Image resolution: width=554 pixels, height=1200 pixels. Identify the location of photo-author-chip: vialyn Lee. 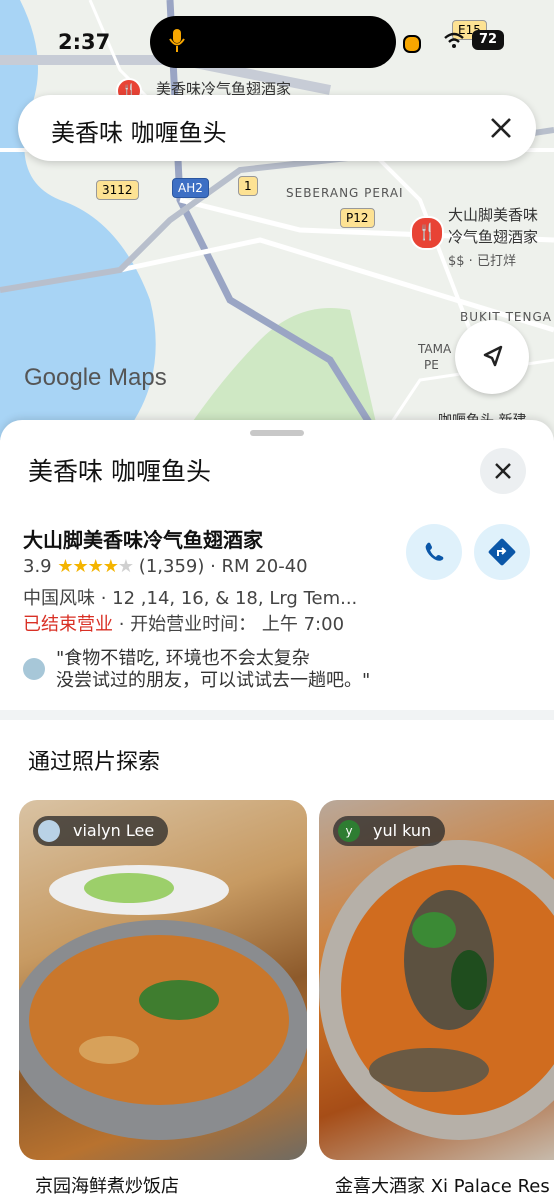
(101, 831).